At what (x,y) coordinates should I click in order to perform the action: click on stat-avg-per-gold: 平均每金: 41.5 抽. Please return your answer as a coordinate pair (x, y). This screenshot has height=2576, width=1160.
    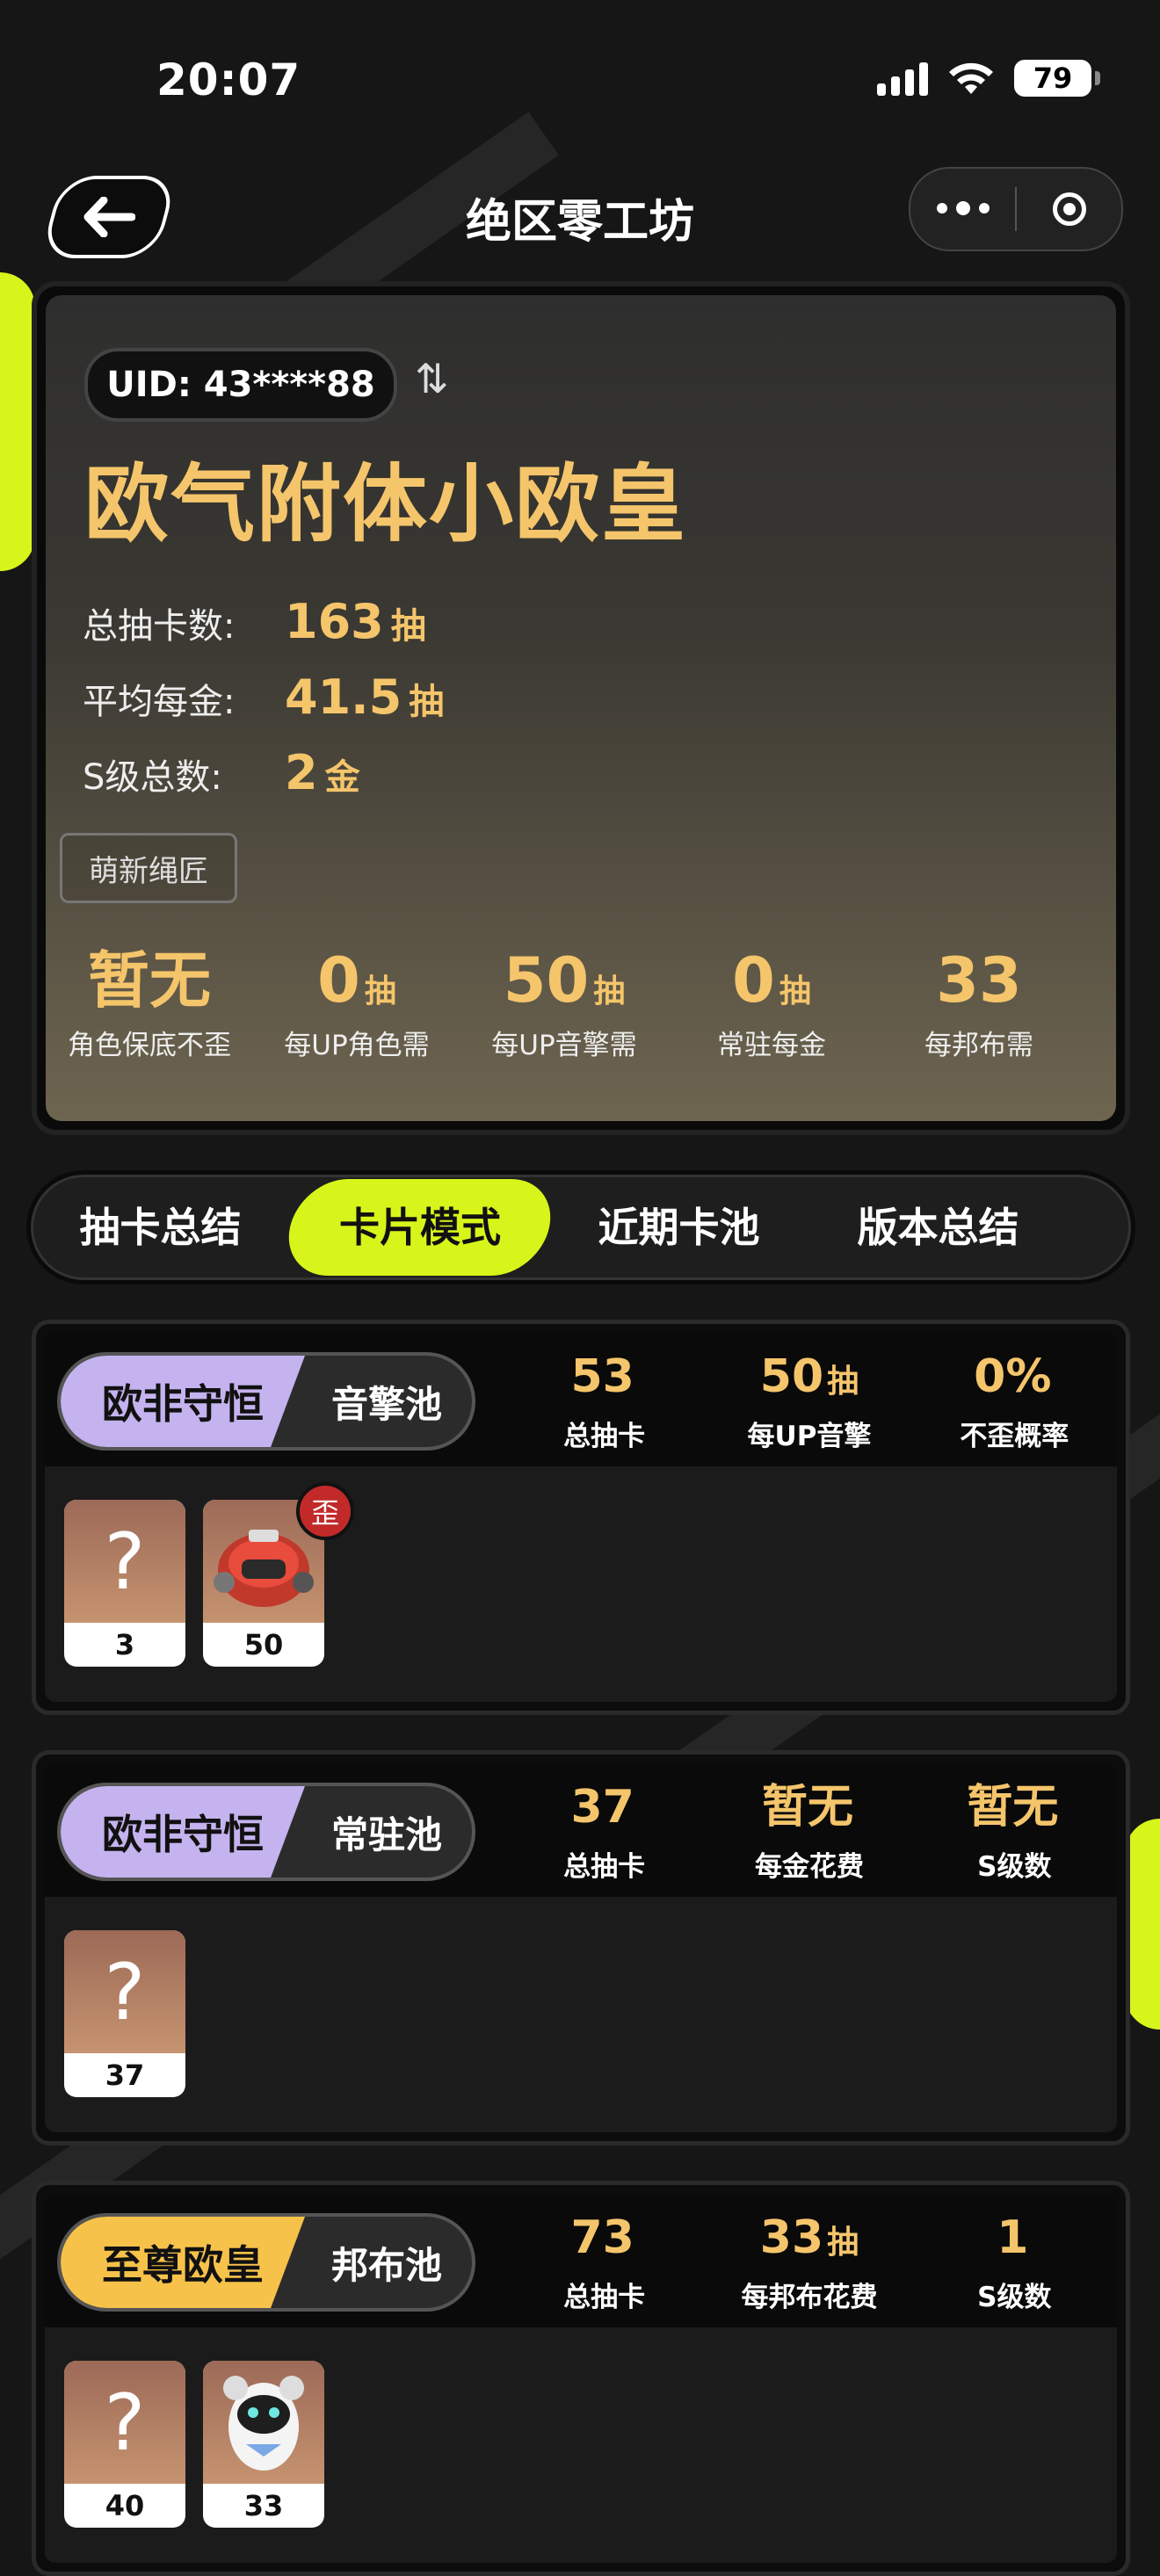
    Looking at the image, I should click on (263, 697).